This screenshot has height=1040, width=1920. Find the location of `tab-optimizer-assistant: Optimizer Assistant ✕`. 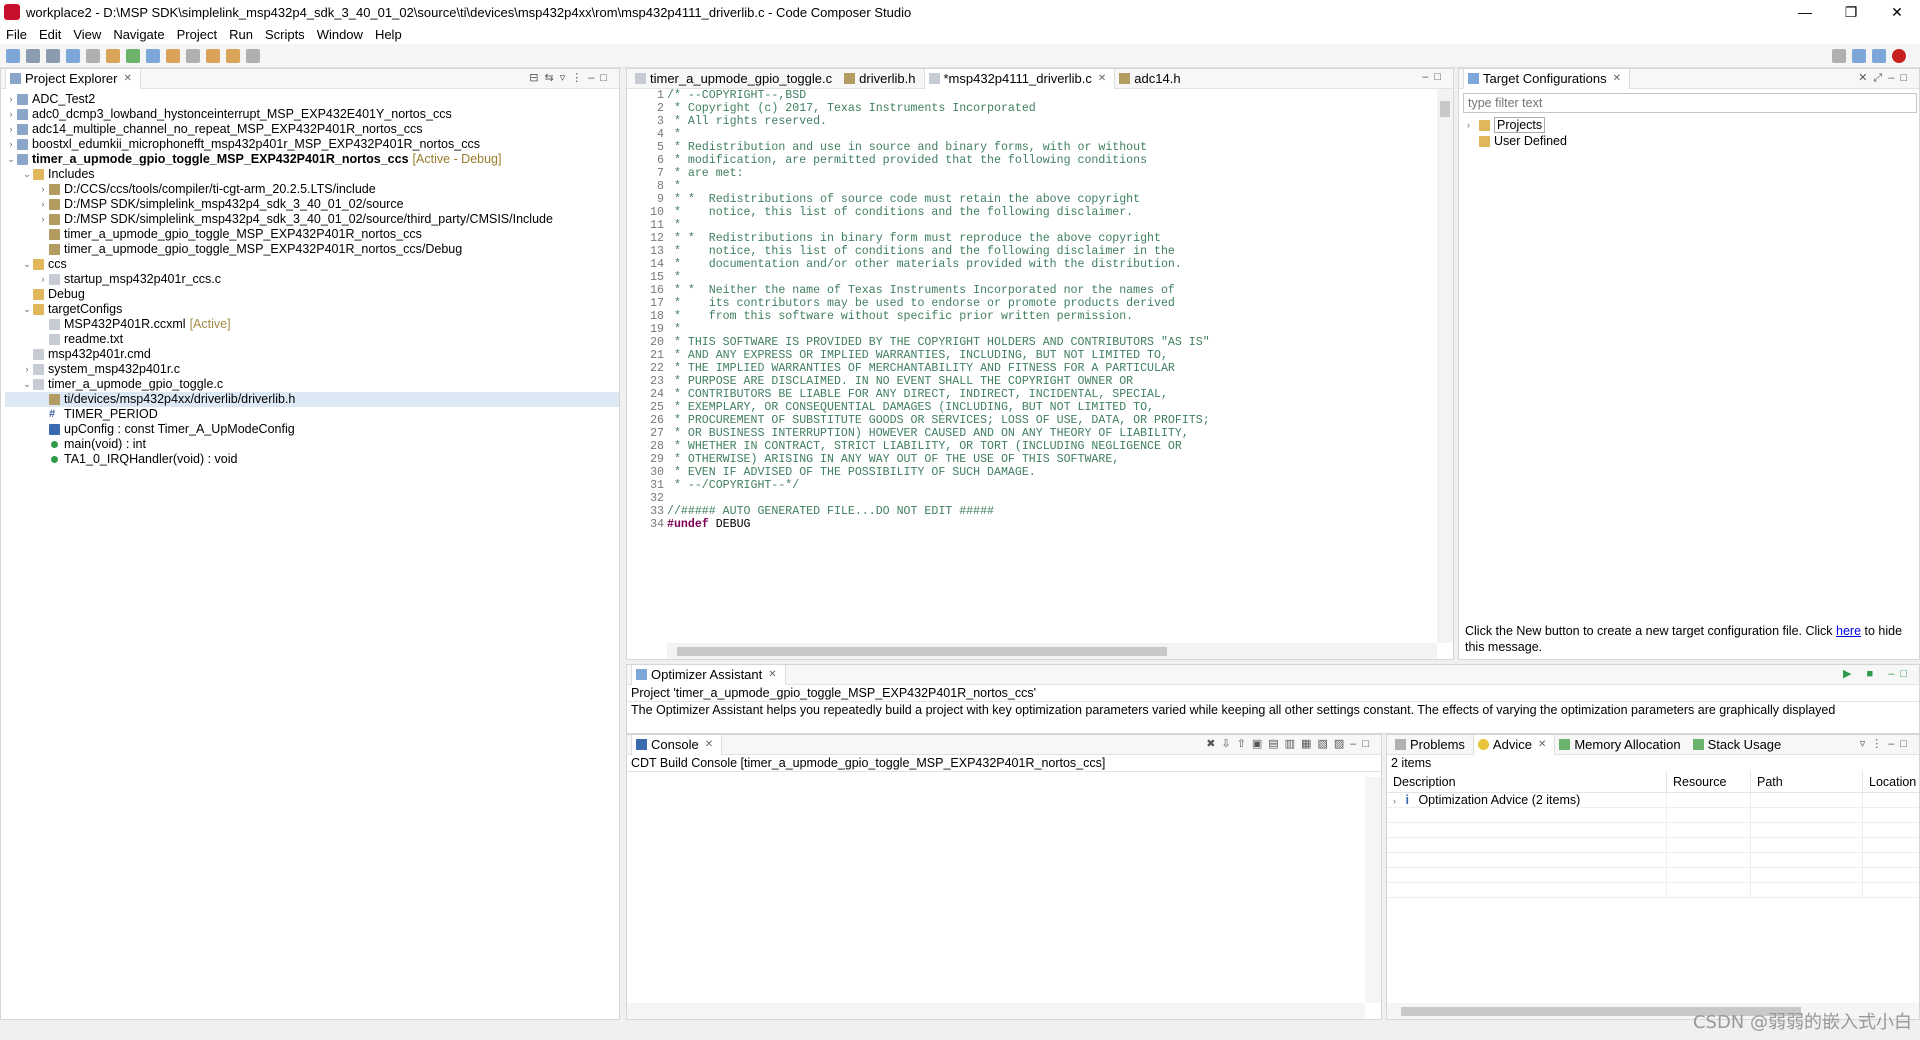

tab-optimizer-assistant: Optimizer Assistant ✕ is located at coordinates (708, 674).